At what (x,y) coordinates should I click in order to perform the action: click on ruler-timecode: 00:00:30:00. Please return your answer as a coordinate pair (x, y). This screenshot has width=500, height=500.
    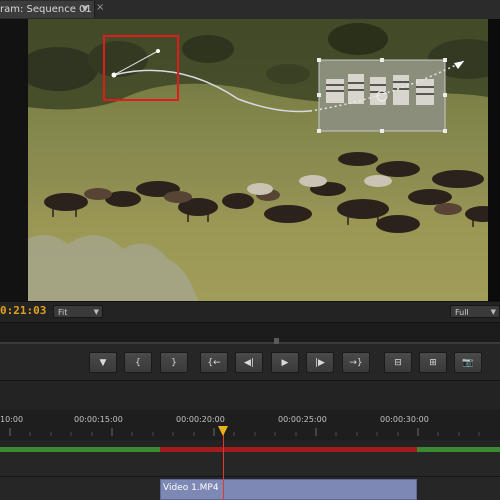
    Looking at the image, I should click on (404, 419).